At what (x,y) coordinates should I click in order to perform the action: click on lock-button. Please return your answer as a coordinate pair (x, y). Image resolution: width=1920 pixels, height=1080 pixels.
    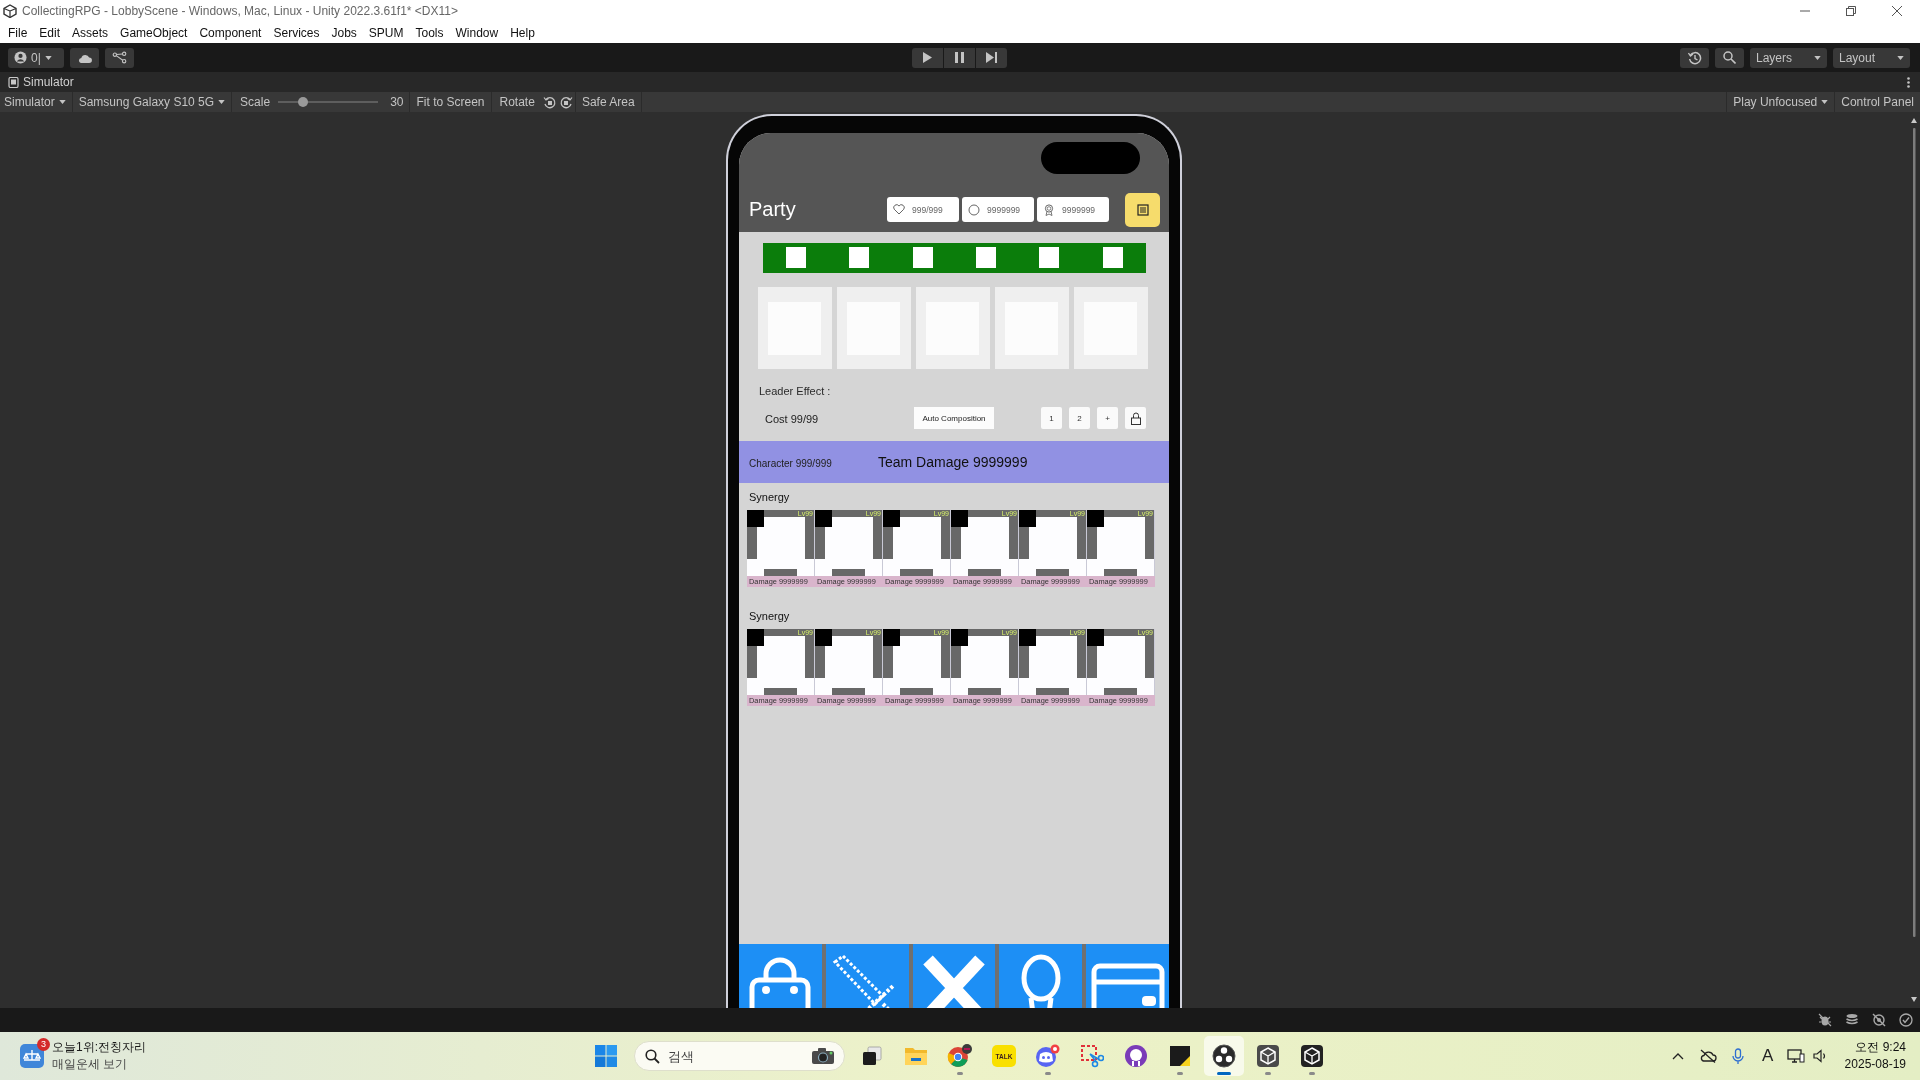
    Looking at the image, I should click on (1135, 418).